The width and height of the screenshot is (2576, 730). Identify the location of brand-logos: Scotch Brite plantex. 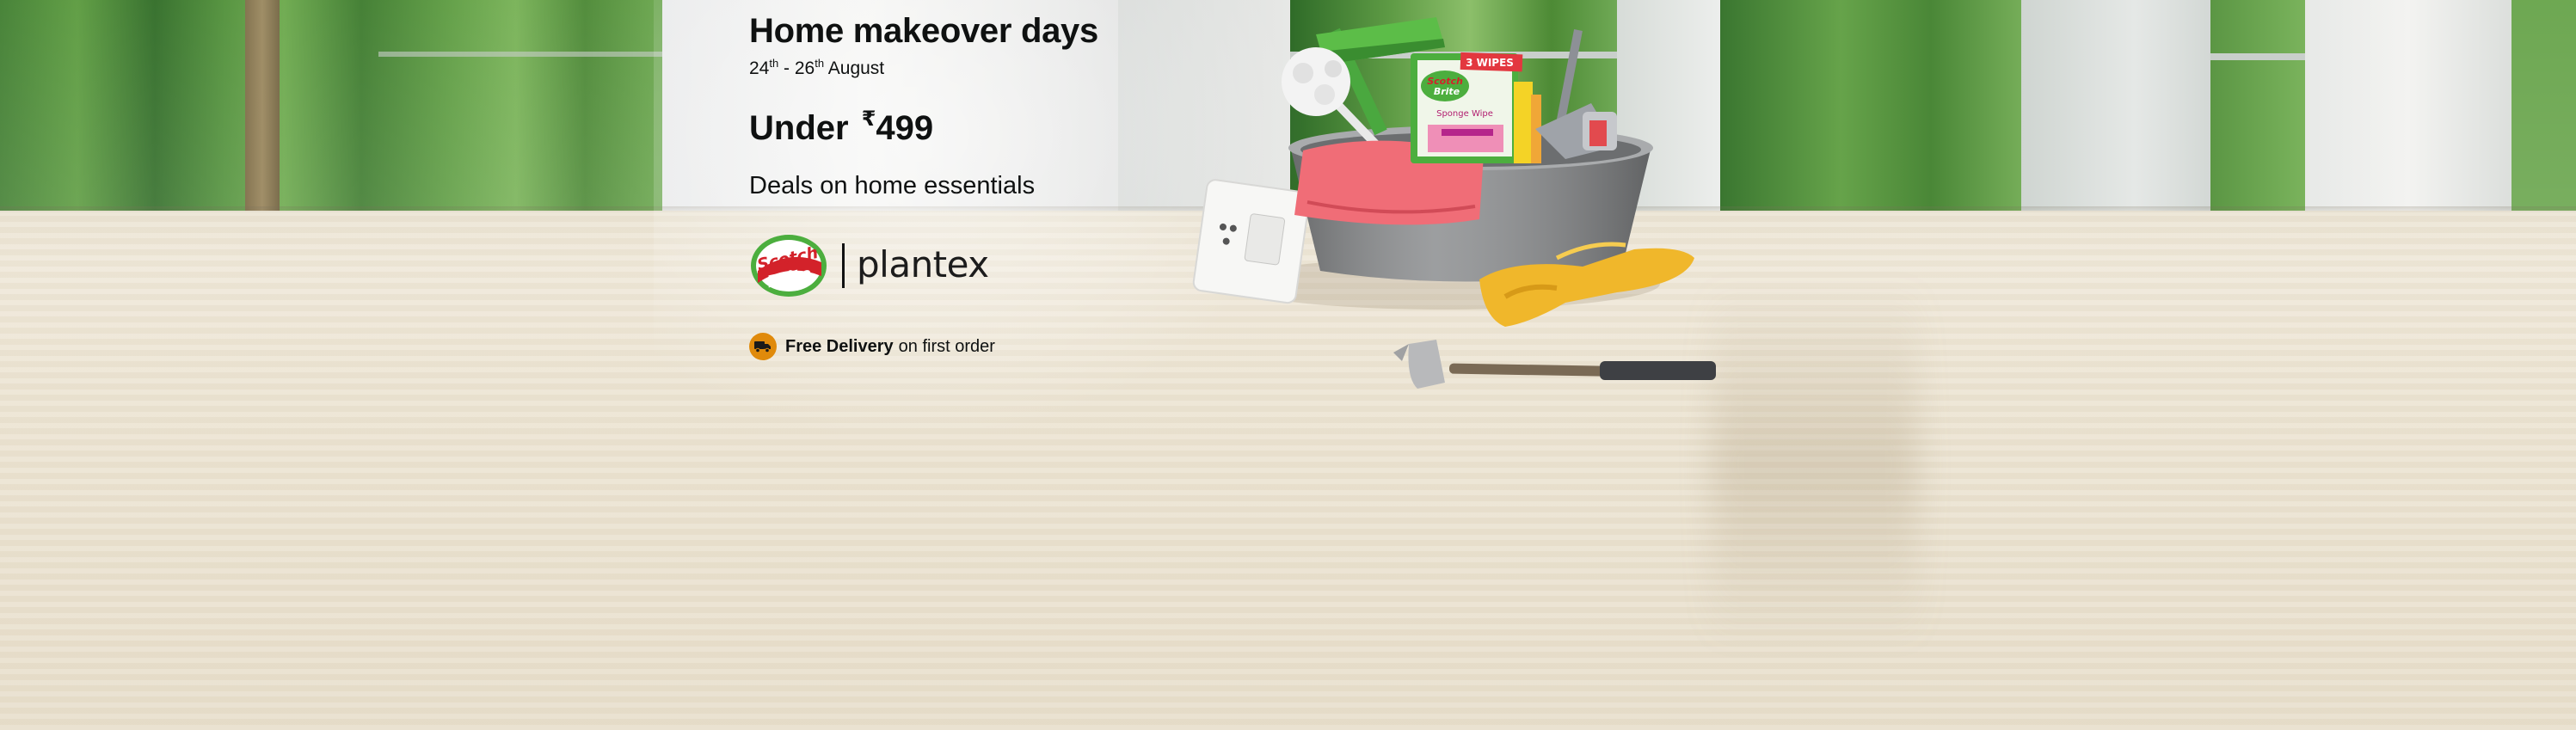
(878, 266).